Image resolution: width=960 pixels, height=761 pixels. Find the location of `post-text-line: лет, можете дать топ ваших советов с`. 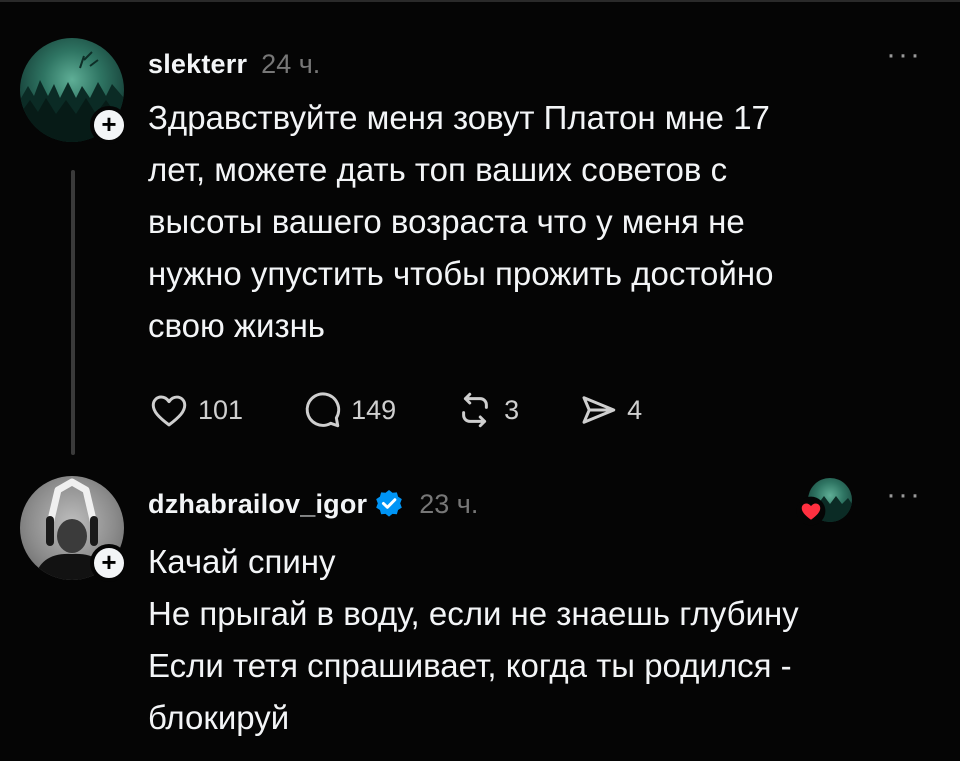

post-text-line: лет, можете дать топ ваших советов с is located at coordinates (438, 169).